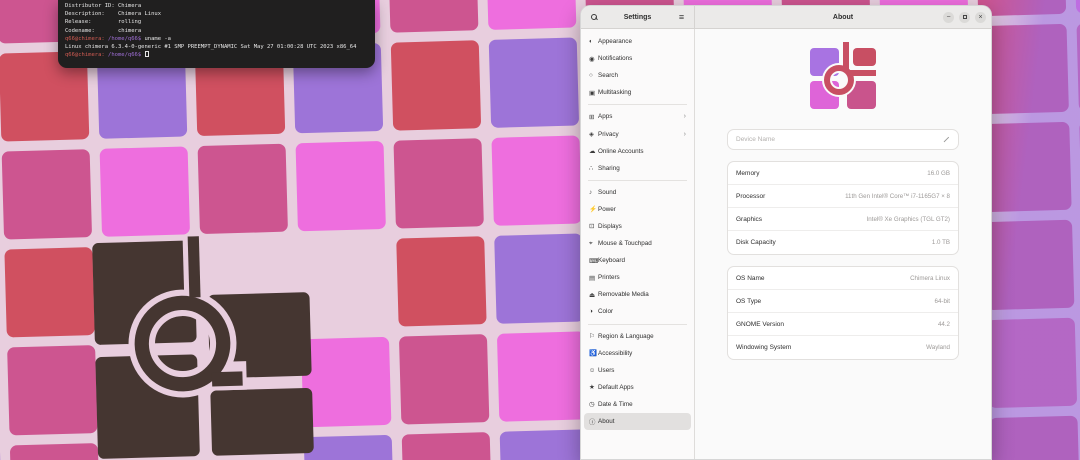  What do you see at coordinates (592, 337) in the screenshot?
I see `region-language-icon: ⚐` at bounding box center [592, 337].